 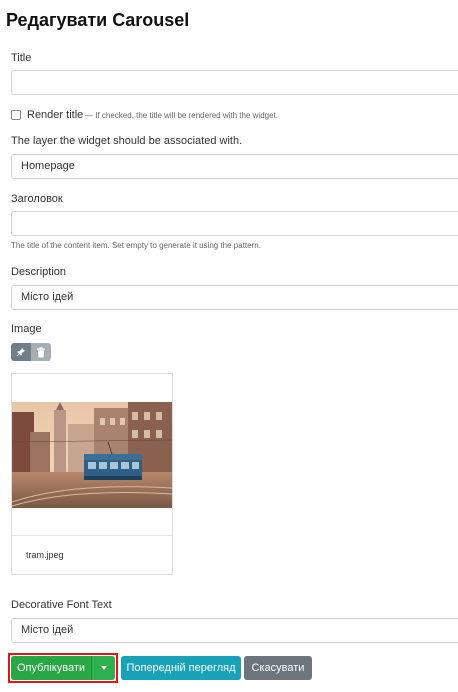 What do you see at coordinates (234, 297) in the screenshot?
I see `description-input: Місто ідей` at bounding box center [234, 297].